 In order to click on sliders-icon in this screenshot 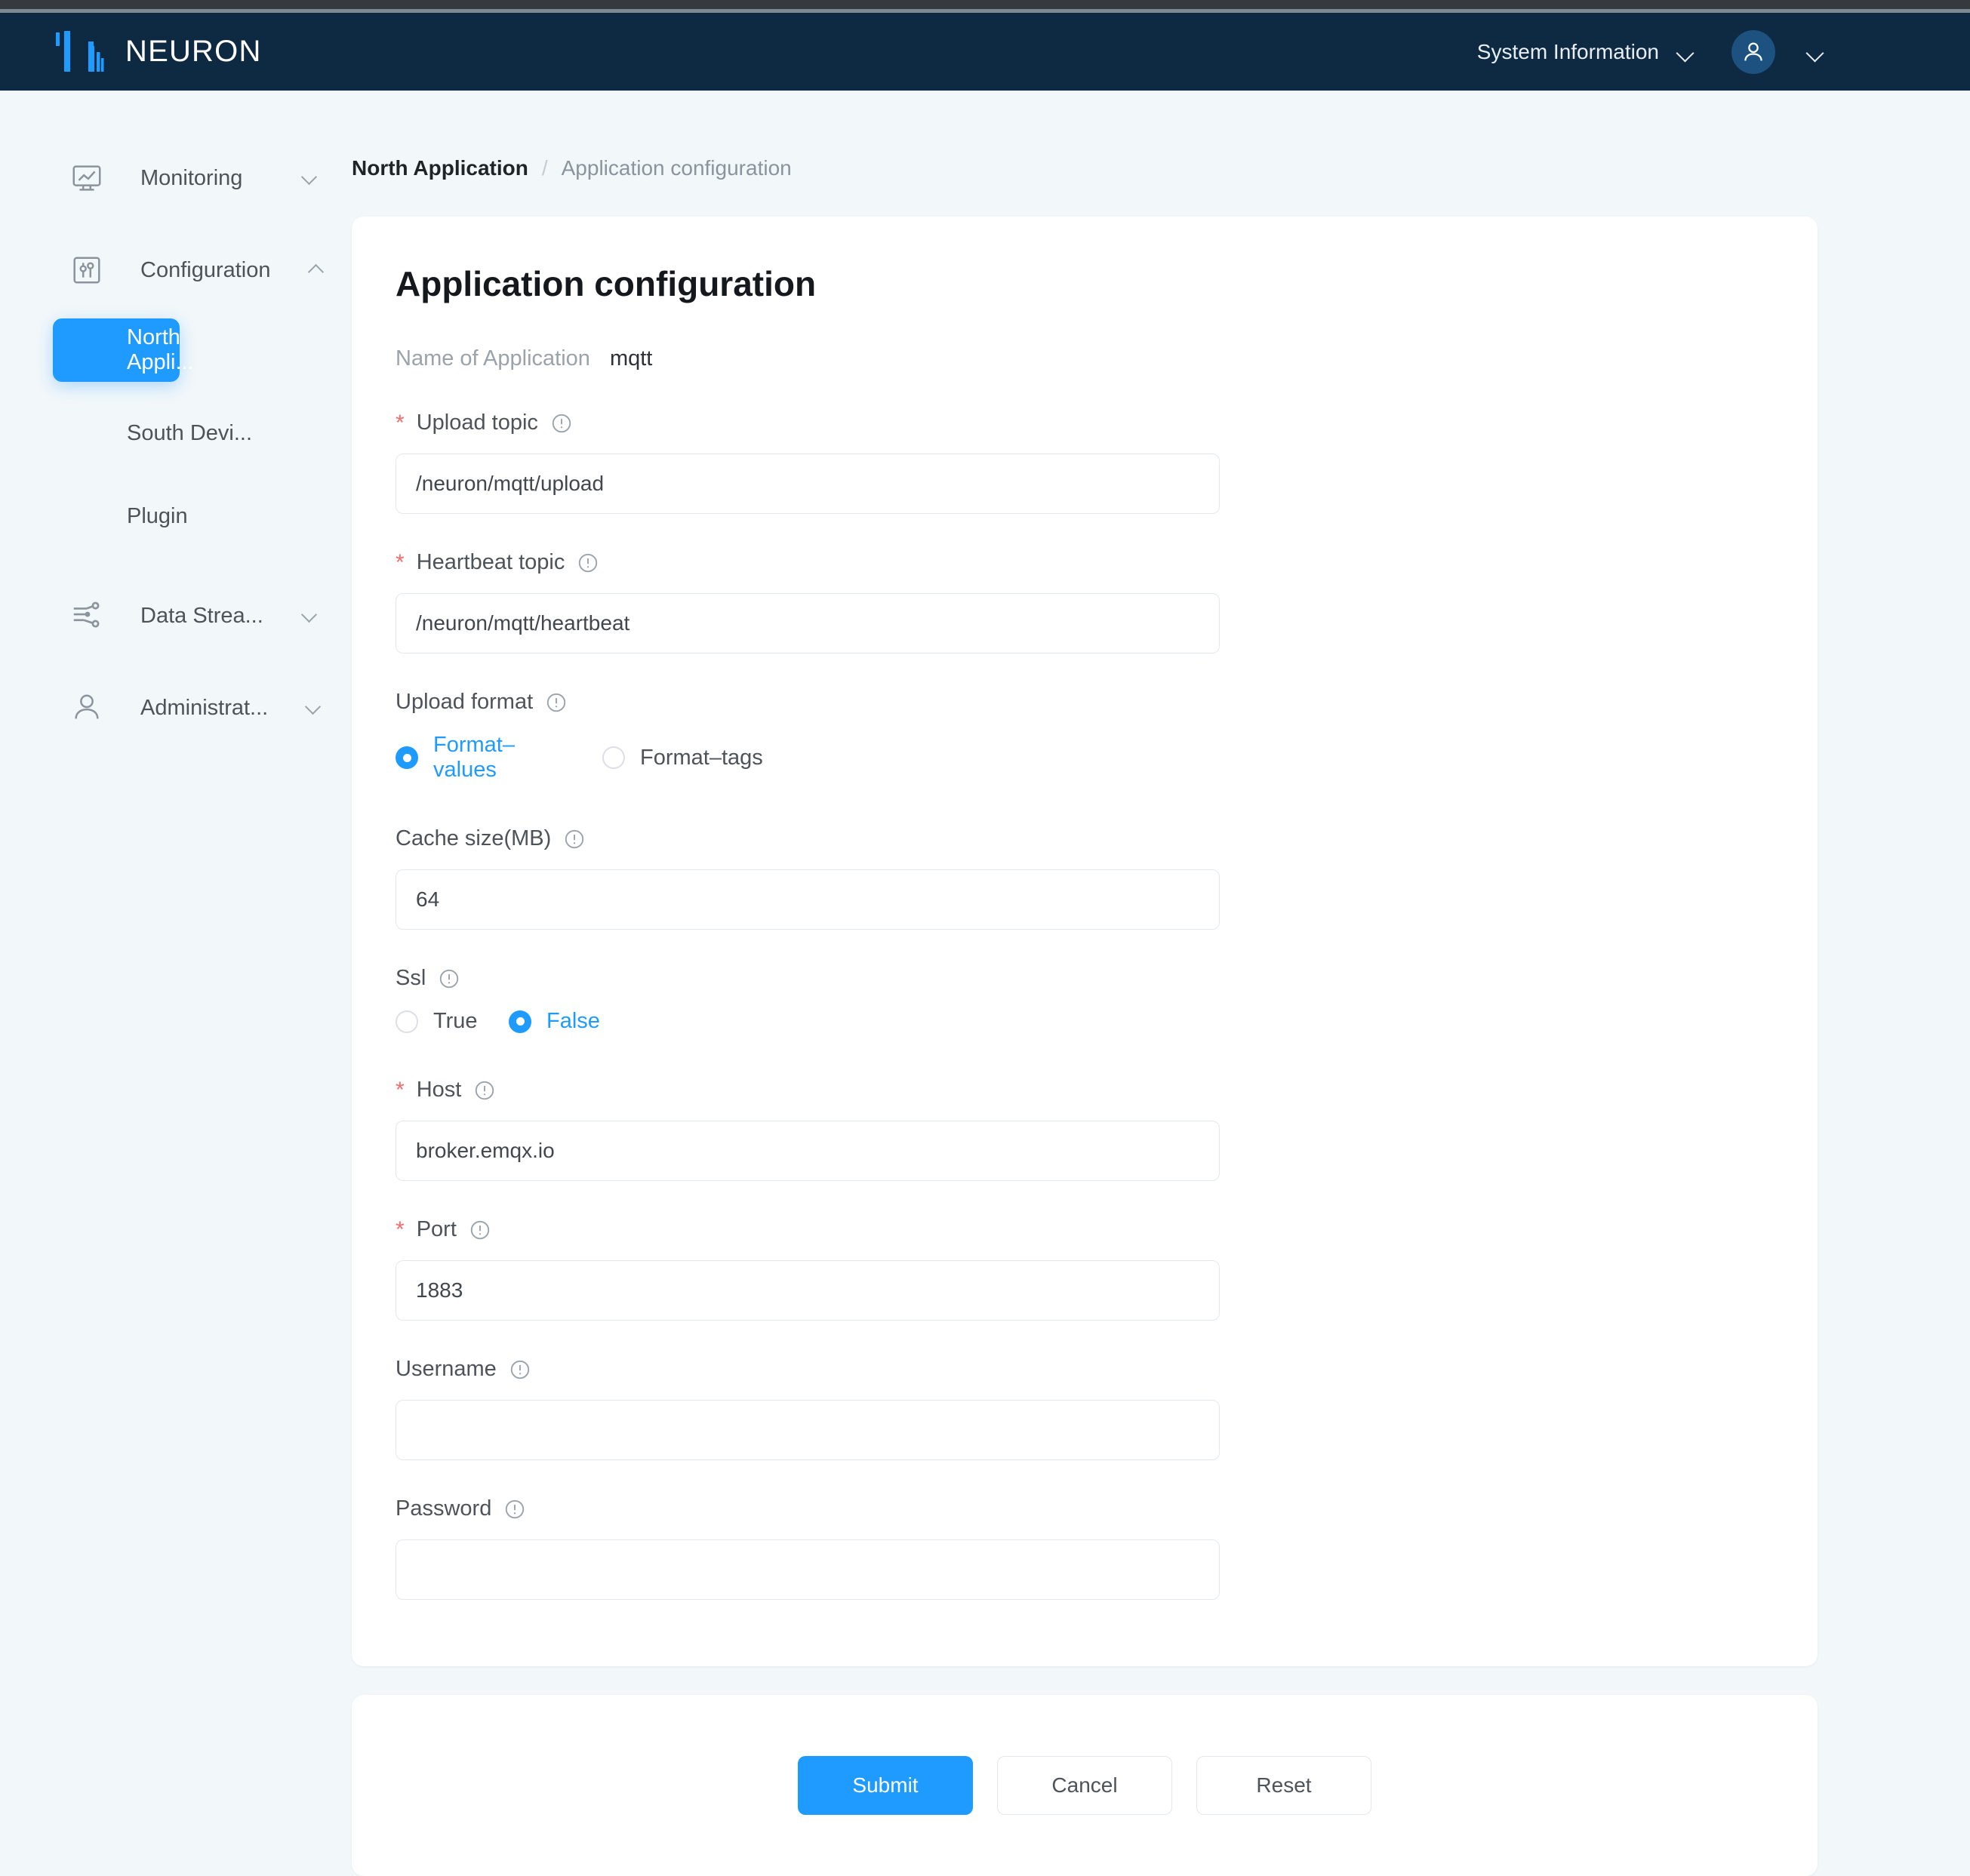, I will do `click(86, 270)`.